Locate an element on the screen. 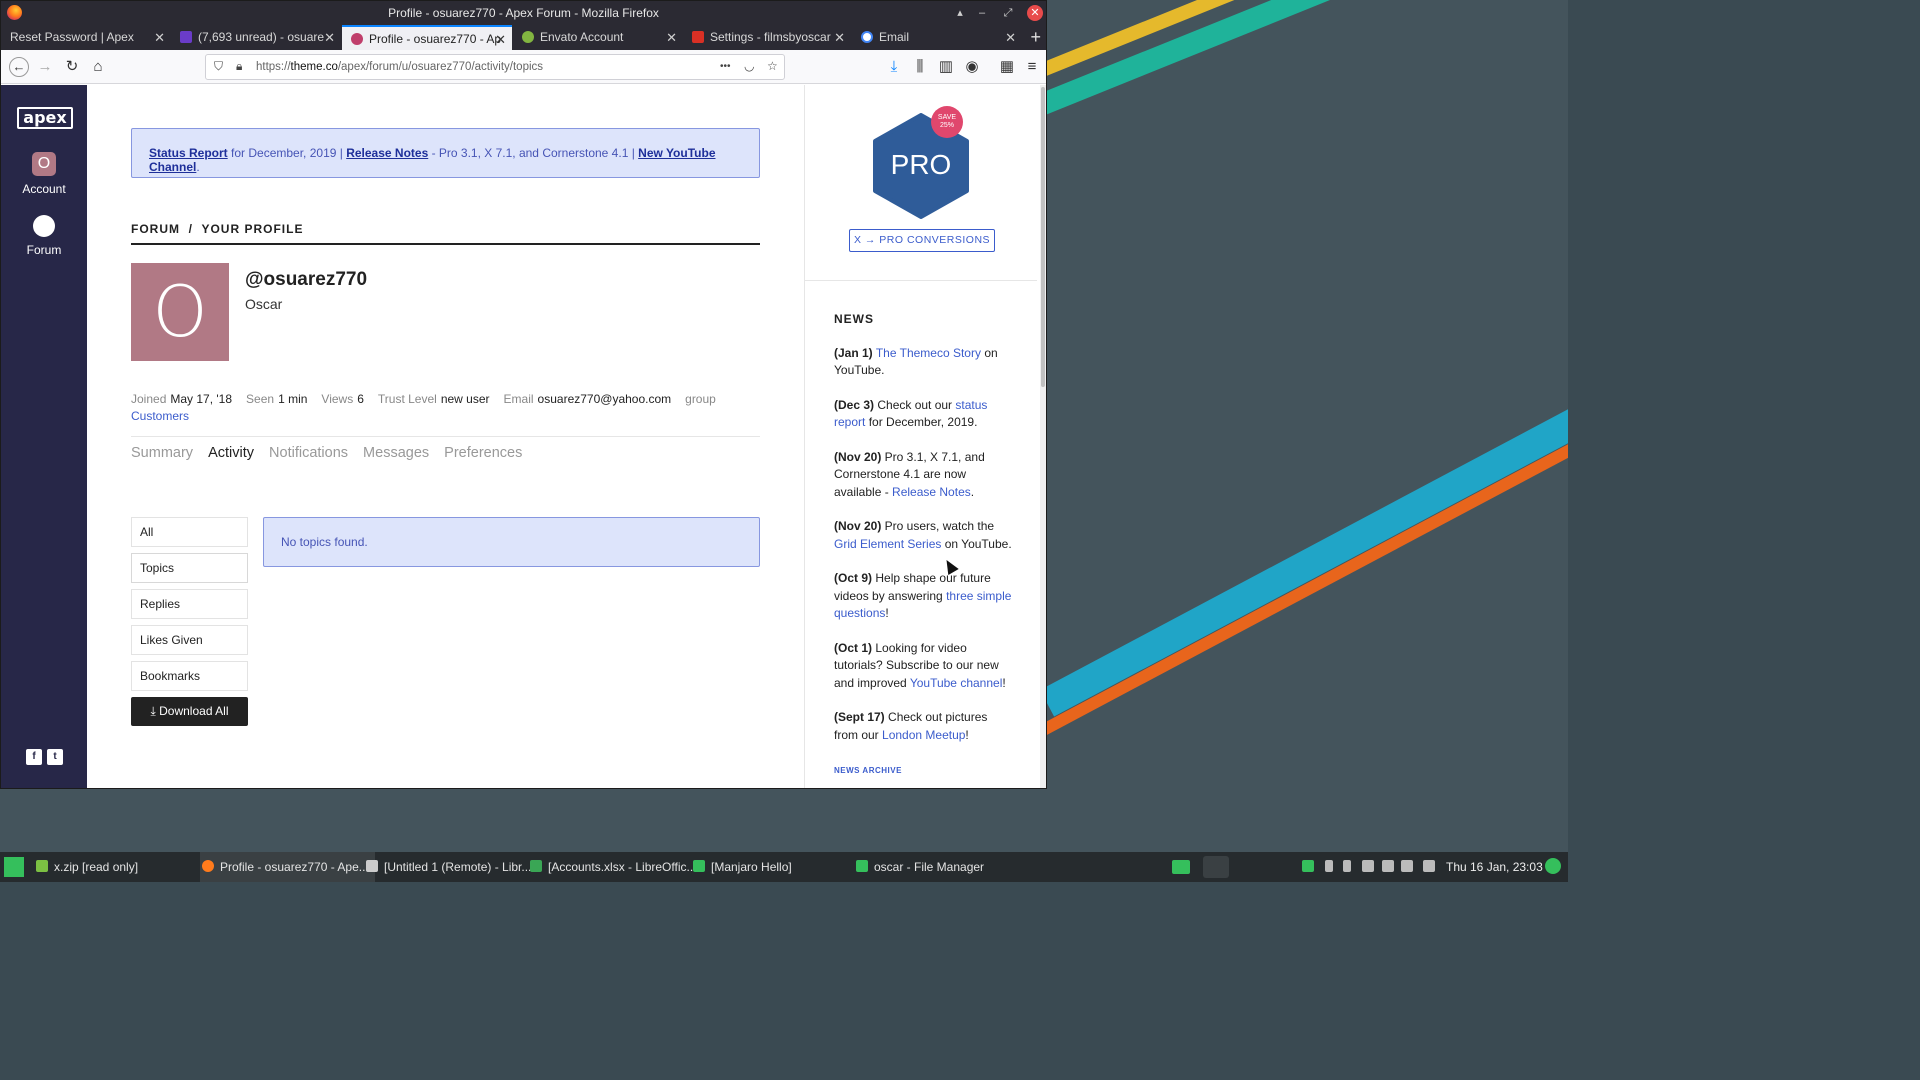  home-icon: ⌂ is located at coordinates (98, 67).